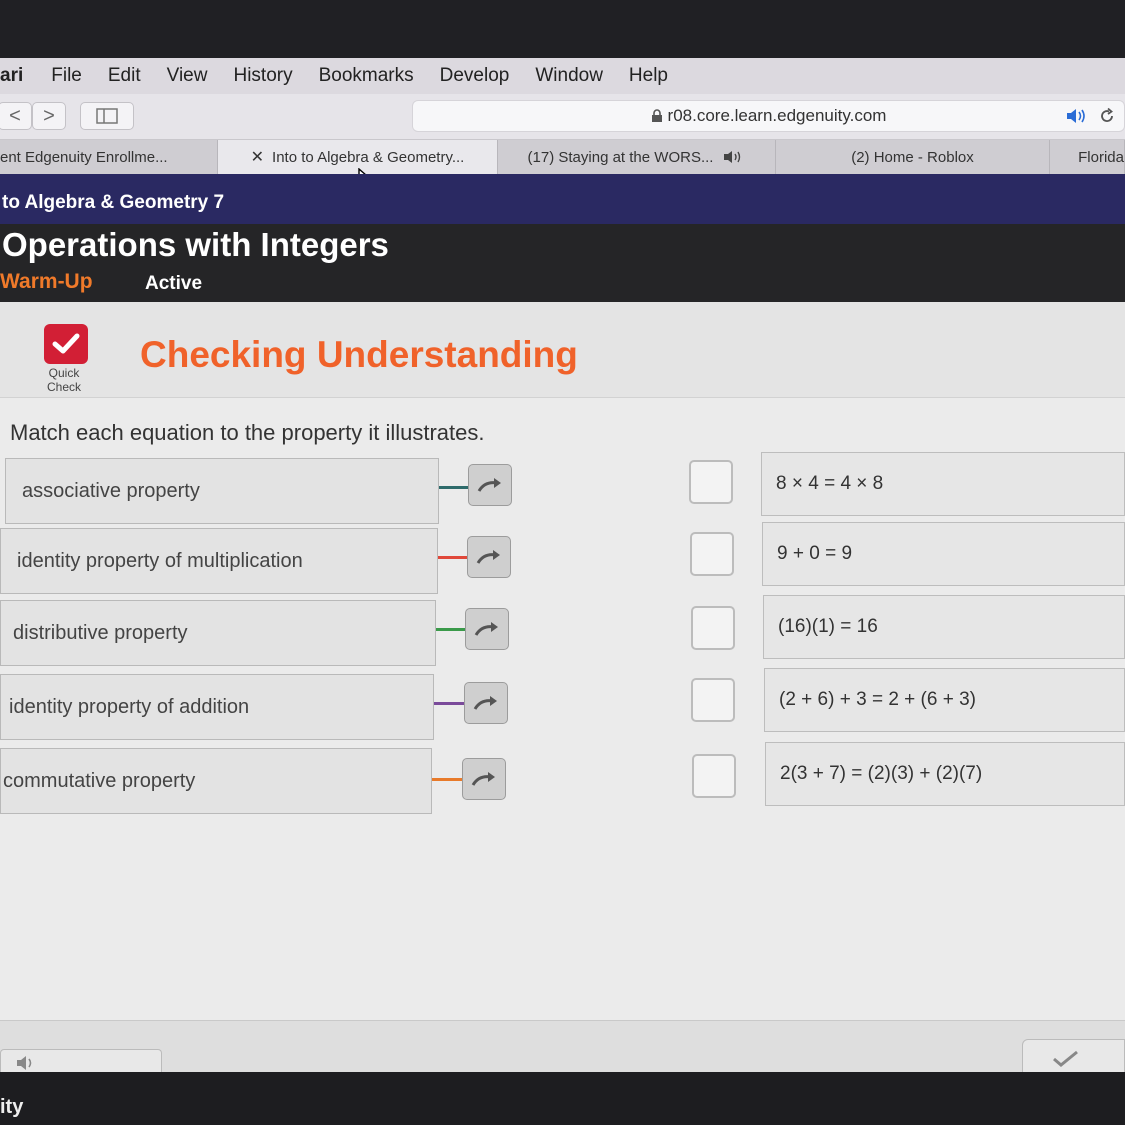  What do you see at coordinates (1107, 116) in the screenshot?
I see `reload-icon` at bounding box center [1107, 116].